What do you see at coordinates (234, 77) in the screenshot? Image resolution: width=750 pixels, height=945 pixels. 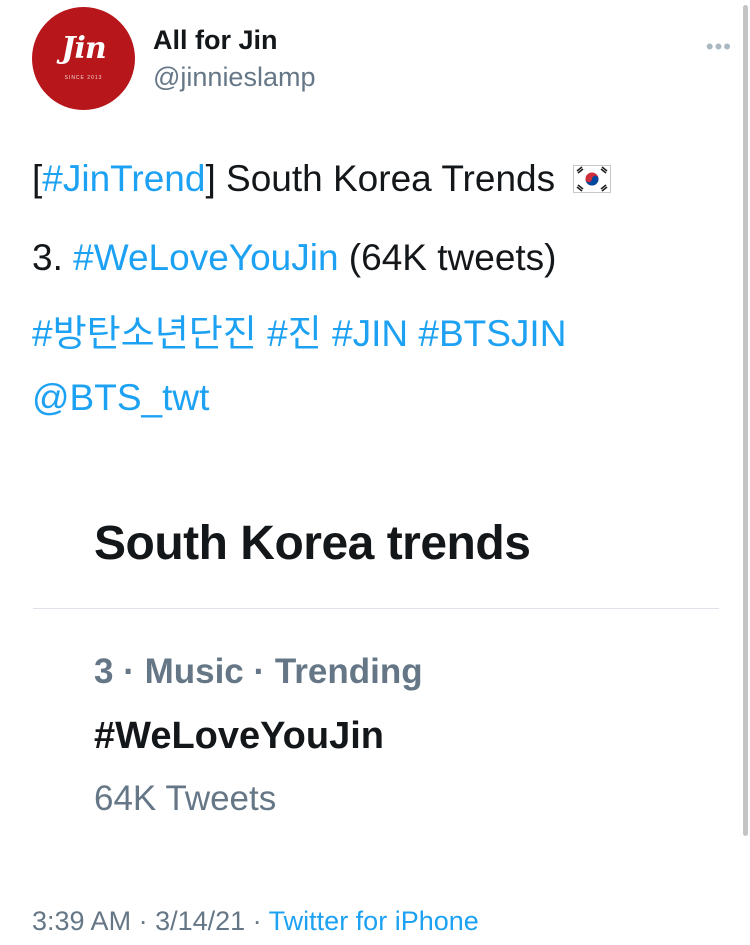 I see `author-handle: @jinnieslamp` at bounding box center [234, 77].